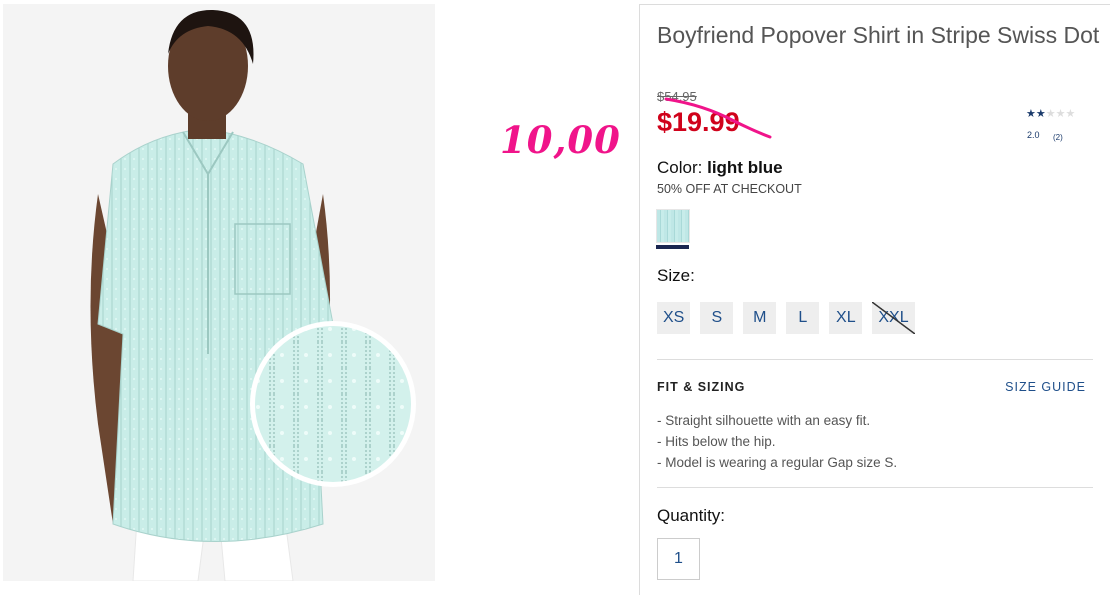  I want to click on rating-count: (2), so click(1058, 137).